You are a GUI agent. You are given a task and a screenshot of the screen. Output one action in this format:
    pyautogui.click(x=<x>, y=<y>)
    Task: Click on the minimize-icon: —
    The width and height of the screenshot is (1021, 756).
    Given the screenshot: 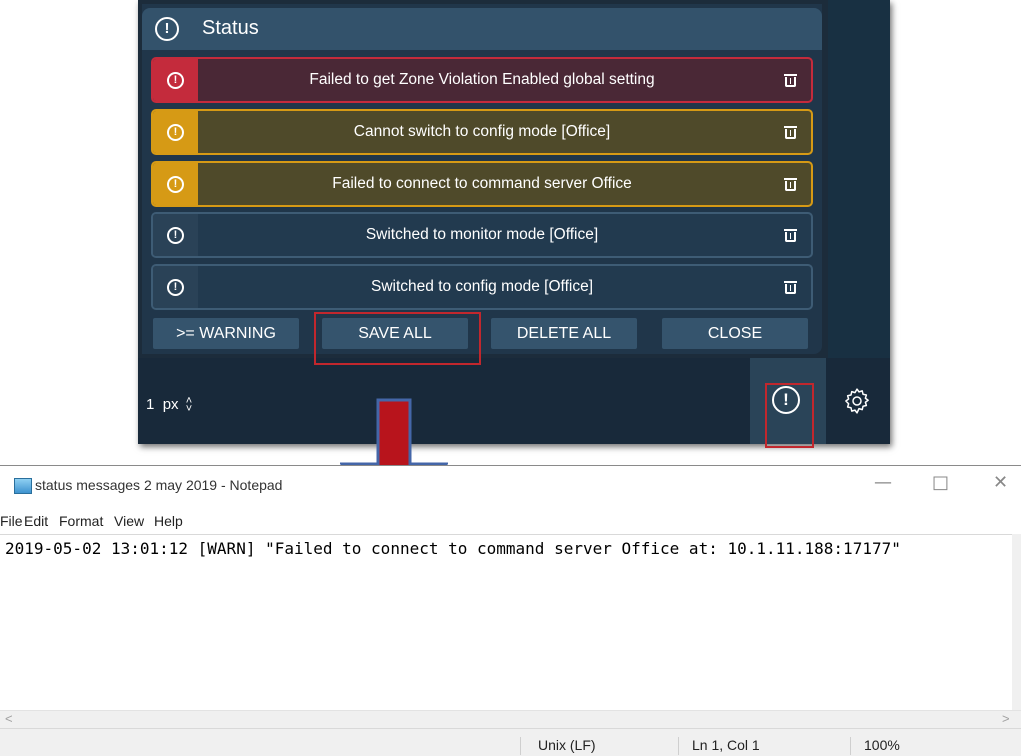 What is the action you would take?
    pyautogui.click(x=883, y=482)
    